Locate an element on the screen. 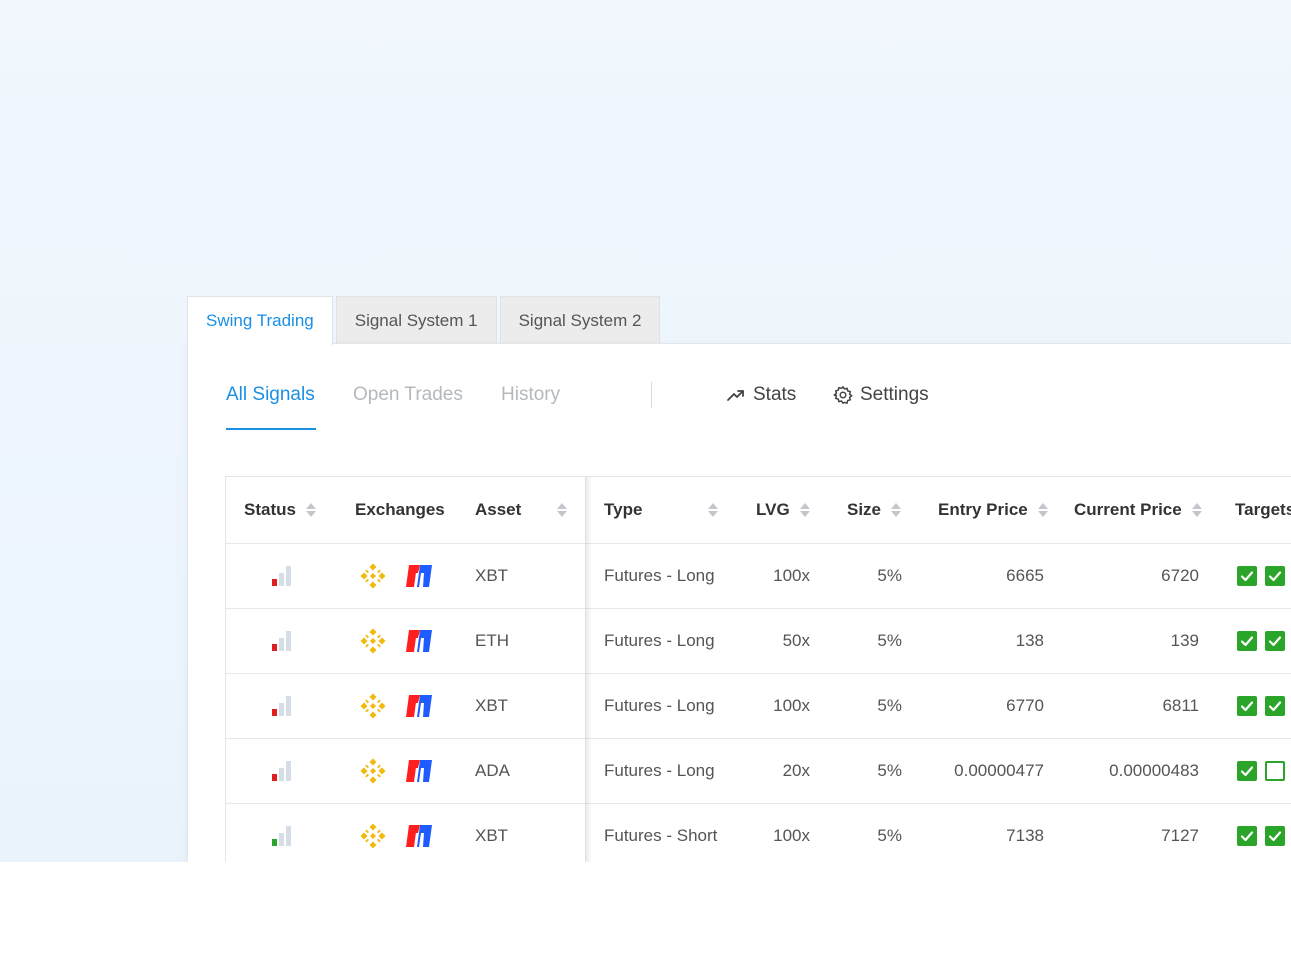  column-label: Targets is located at coordinates (1263, 509).